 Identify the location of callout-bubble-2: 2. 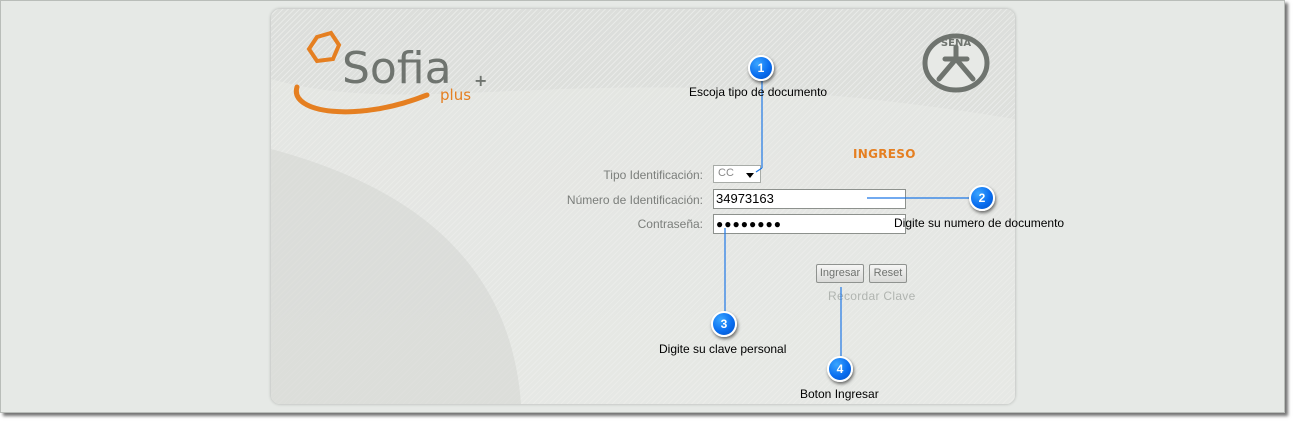
(982, 198).